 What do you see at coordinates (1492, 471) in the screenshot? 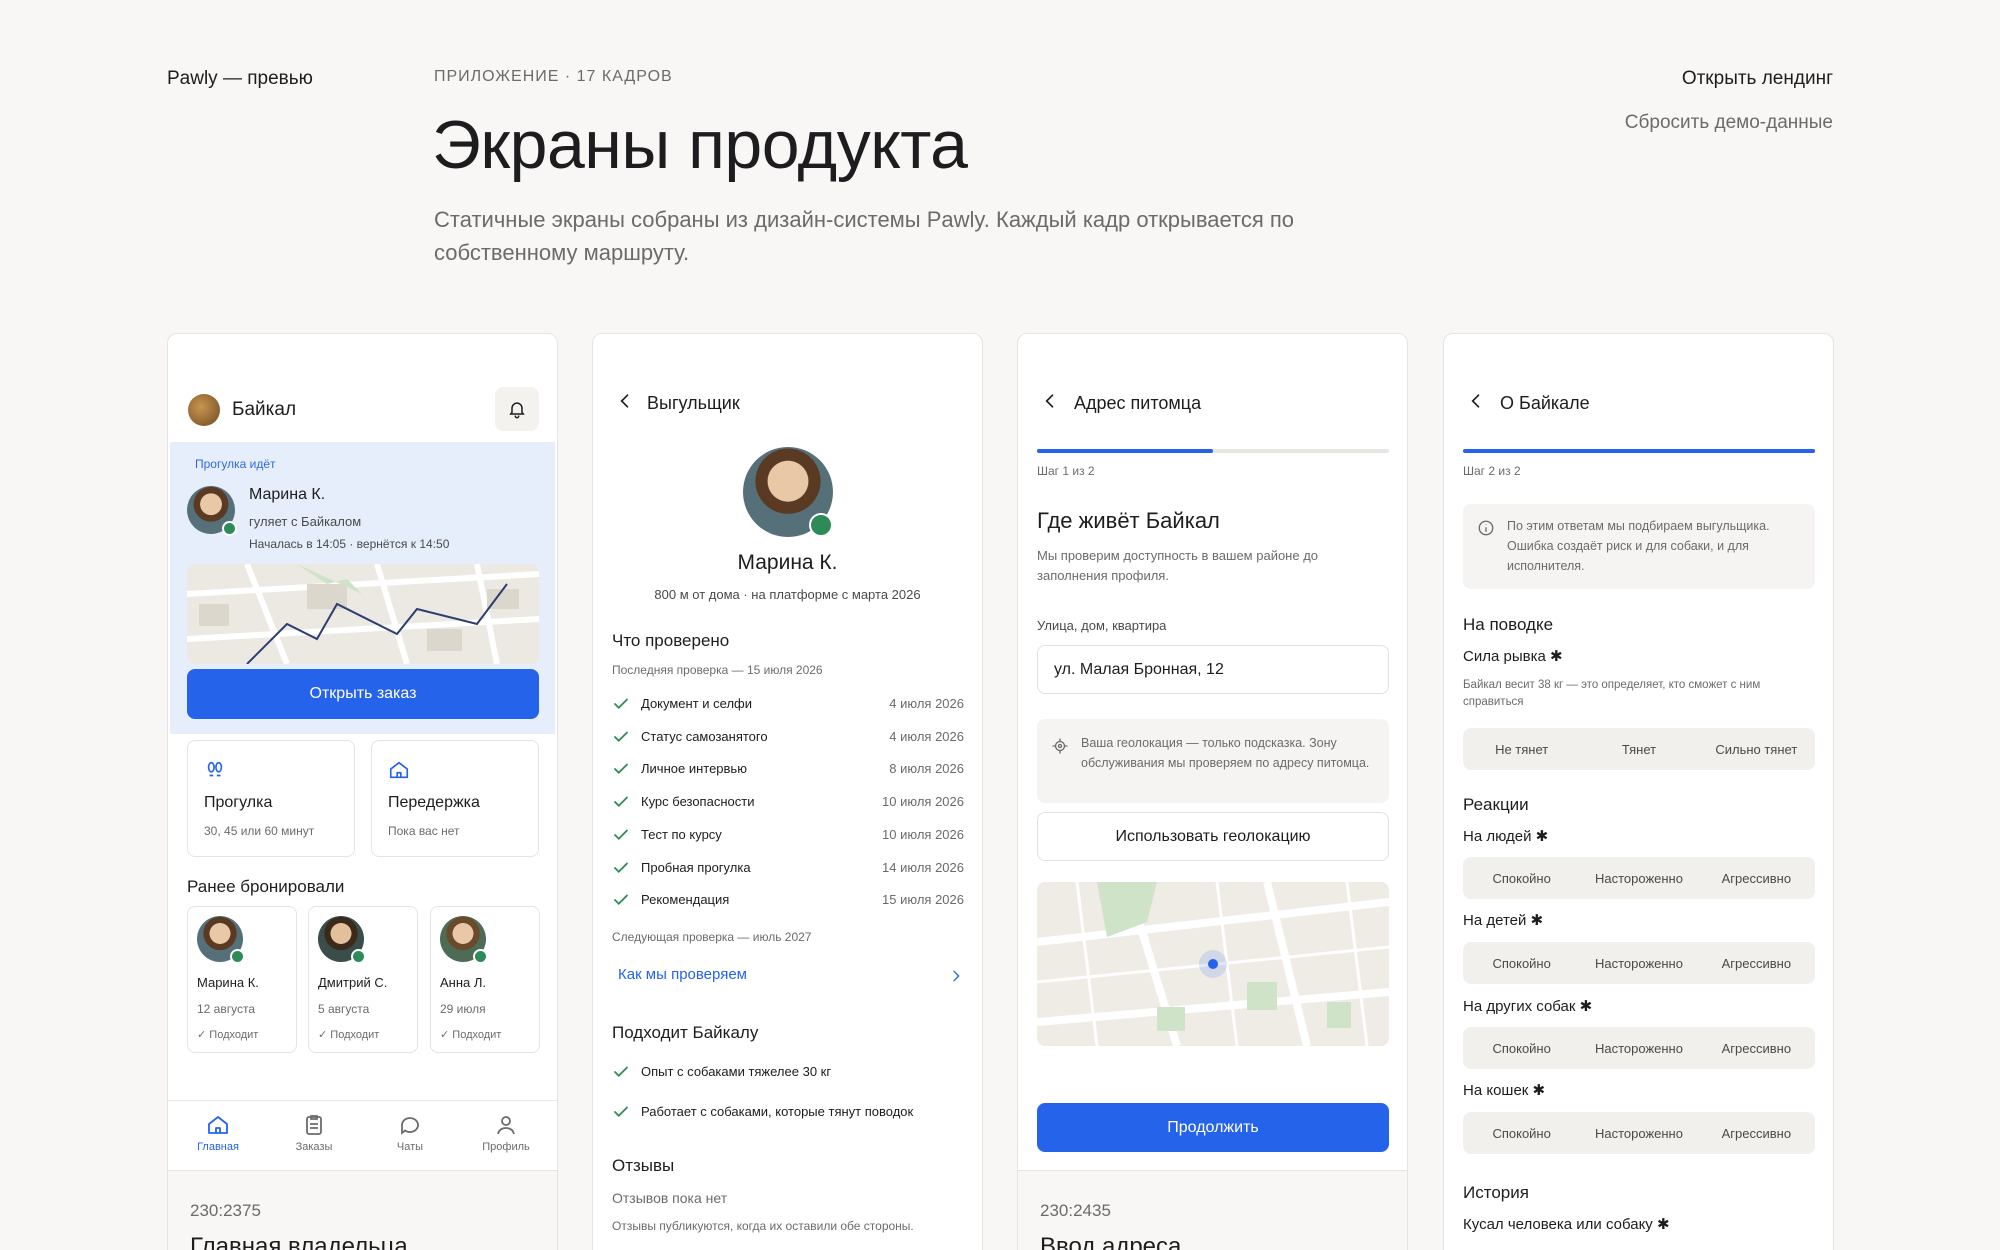
I see `step-label: Шаг 2 из 2` at bounding box center [1492, 471].